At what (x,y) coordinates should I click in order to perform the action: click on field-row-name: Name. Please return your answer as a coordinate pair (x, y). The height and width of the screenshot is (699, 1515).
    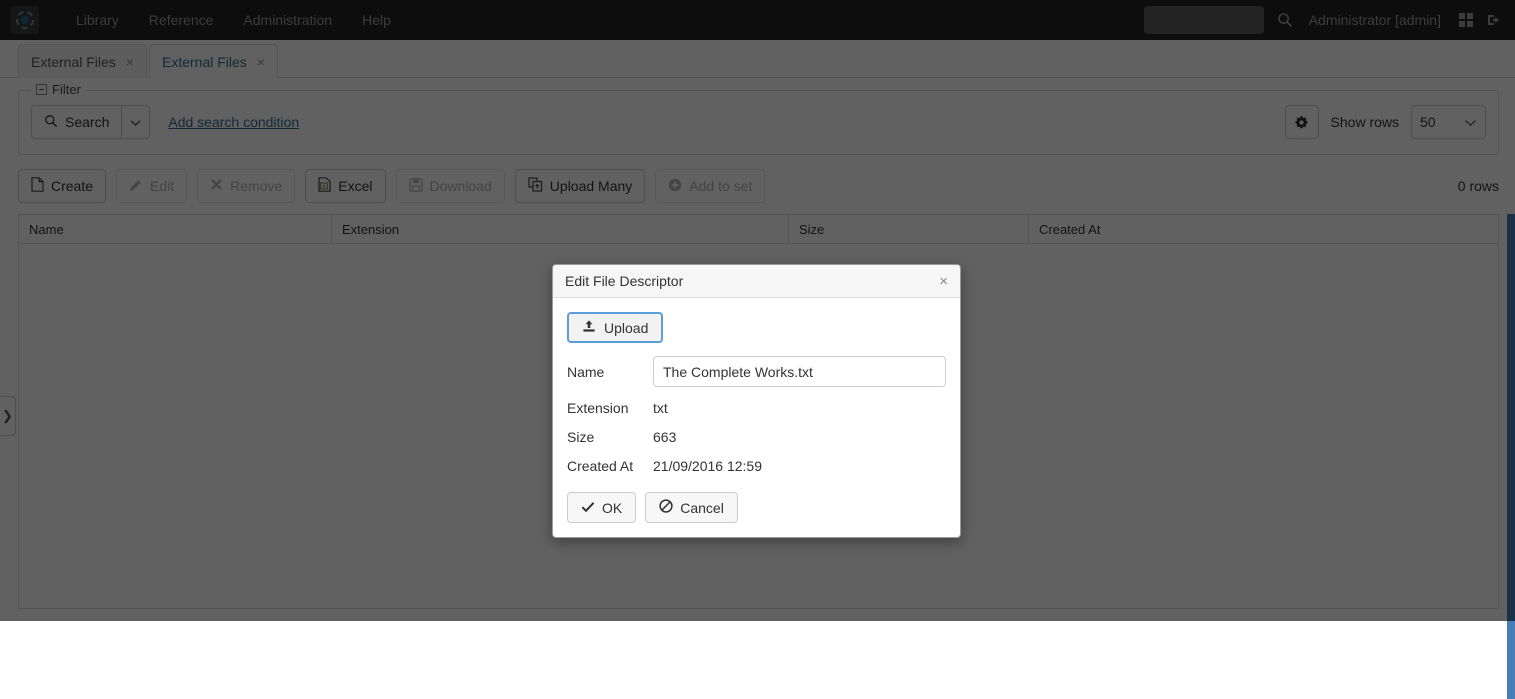
    Looking at the image, I should click on (756, 371).